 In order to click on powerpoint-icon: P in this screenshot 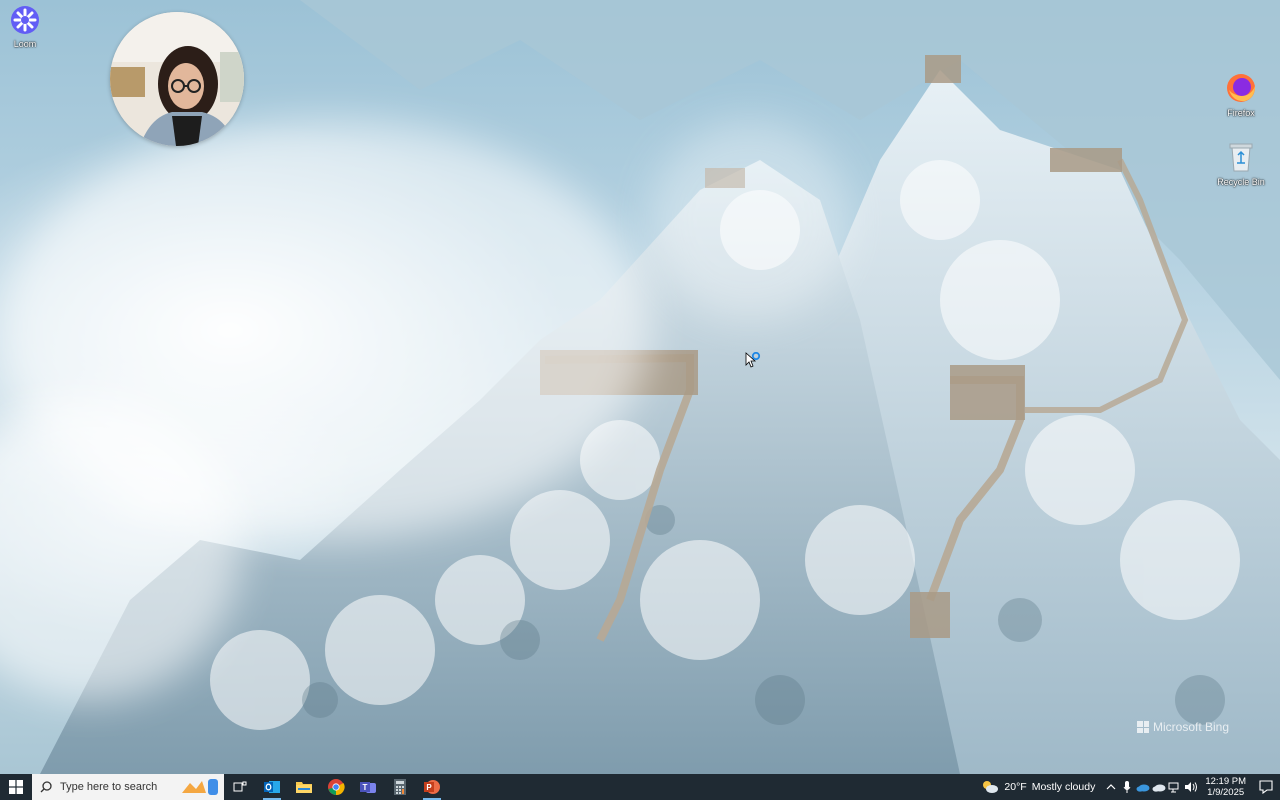, I will do `click(432, 787)`.